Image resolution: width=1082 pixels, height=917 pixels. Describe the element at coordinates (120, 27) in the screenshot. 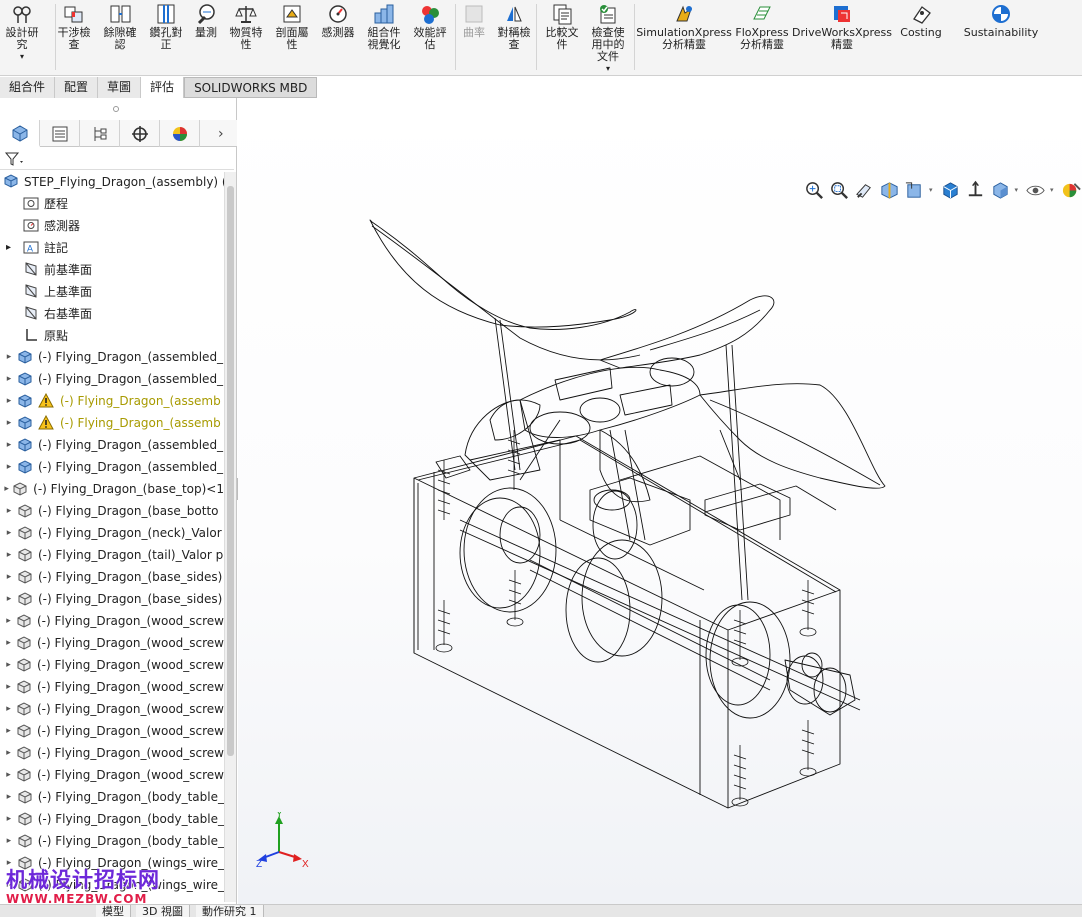

I see `ribbon-button-clearance-verification: 餘隙確認` at that location.